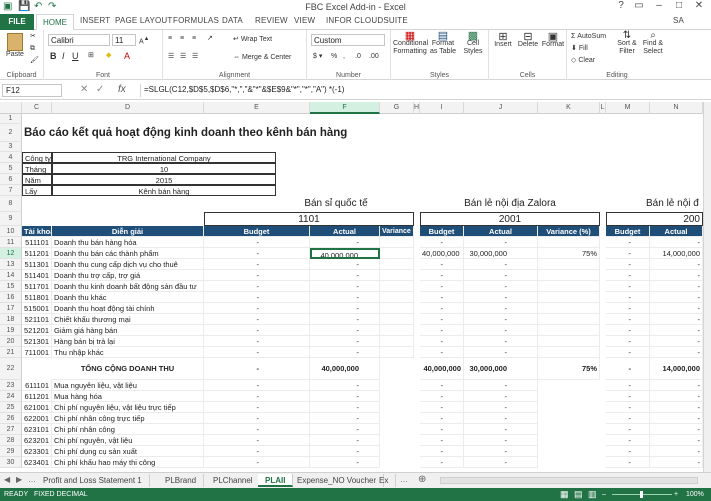 The height and width of the screenshot is (501, 711). What do you see at coordinates (171, 57) in the screenshot?
I see `align-left-icon: ☰` at bounding box center [171, 57].